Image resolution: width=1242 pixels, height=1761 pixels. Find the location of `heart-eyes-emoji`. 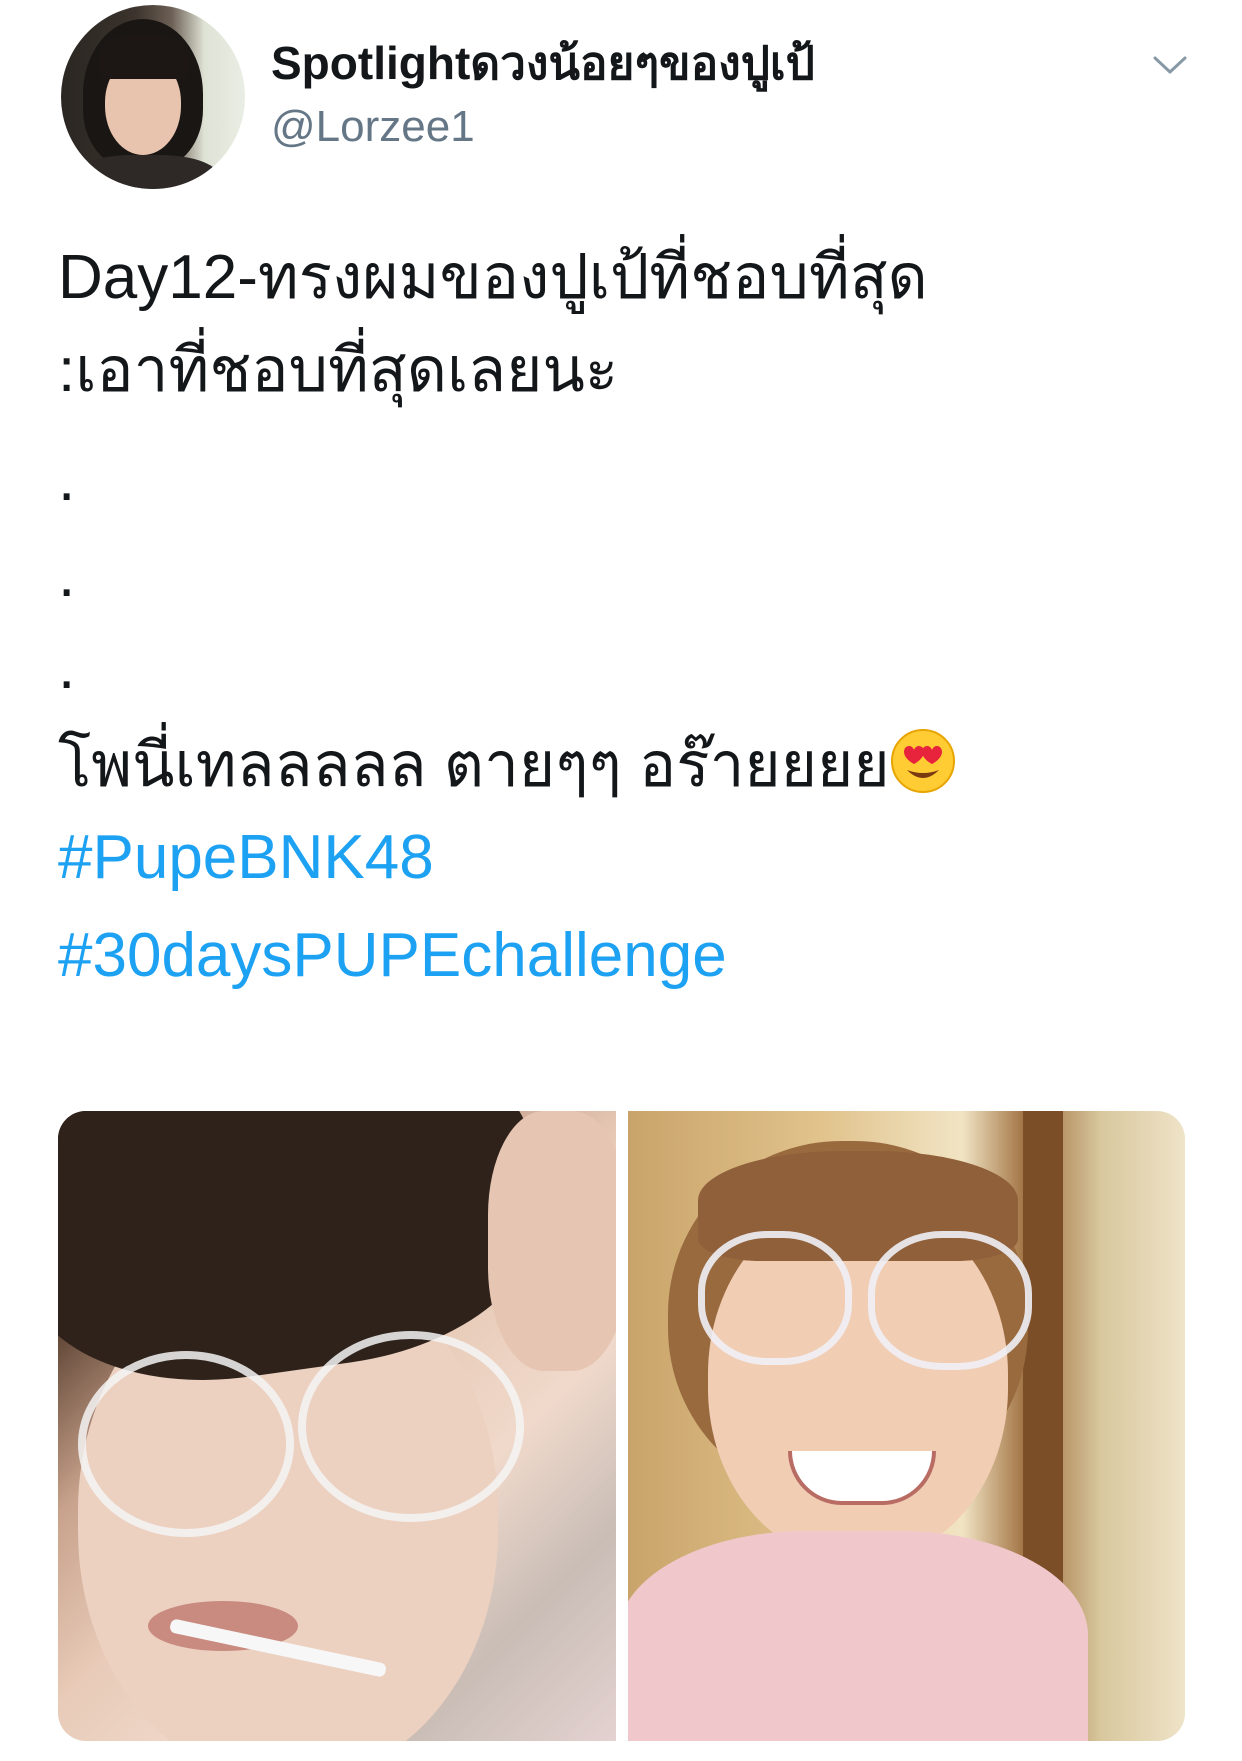

heart-eyes-emoji is located at coordinates (922, 761).